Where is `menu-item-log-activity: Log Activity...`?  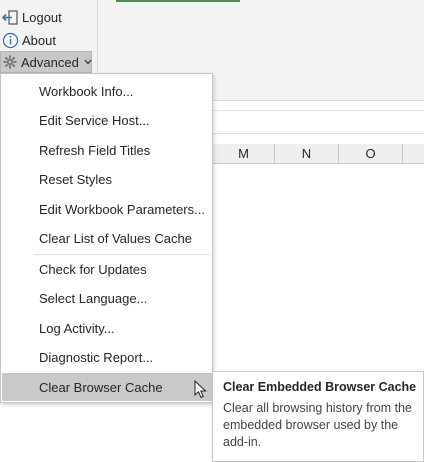 menu-item-log-activity: Log Activity... is located at coordinates (107, 328).